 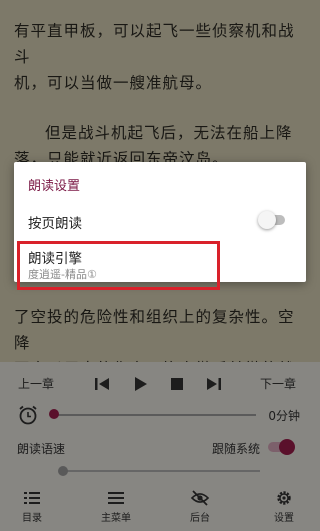 I want to click on gear-icon, so click(x=284, y=498).